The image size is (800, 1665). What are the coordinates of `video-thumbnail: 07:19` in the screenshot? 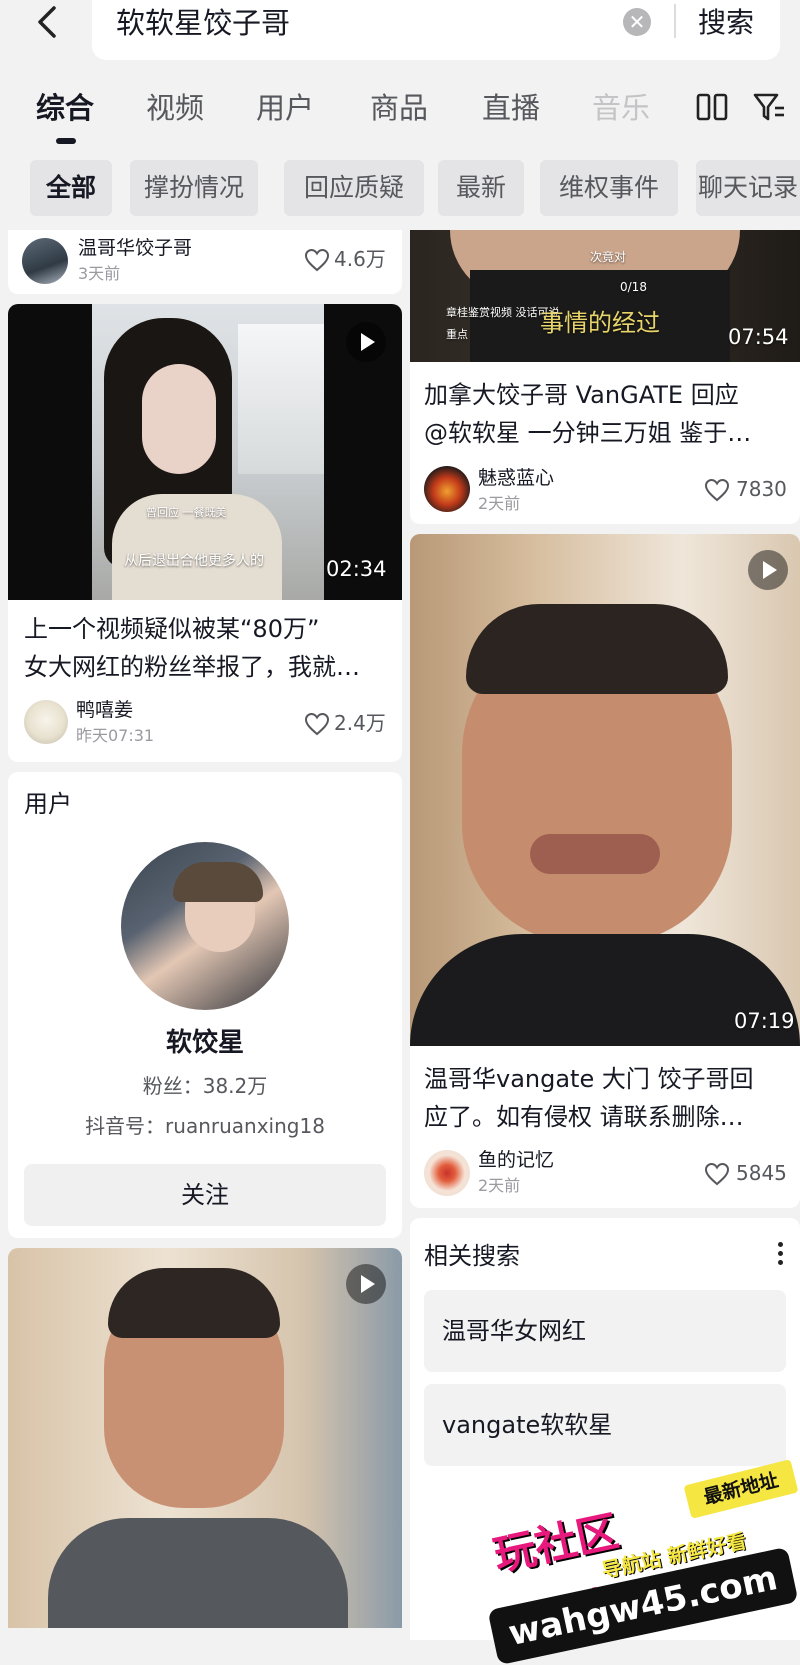 It's located at (605, 790).